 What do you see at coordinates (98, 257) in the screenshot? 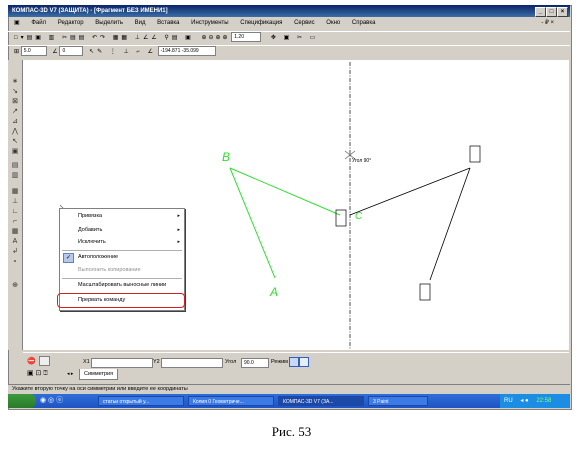
I see `menu-item-autocreate: Автоположение` at bounding box center [98, 257].